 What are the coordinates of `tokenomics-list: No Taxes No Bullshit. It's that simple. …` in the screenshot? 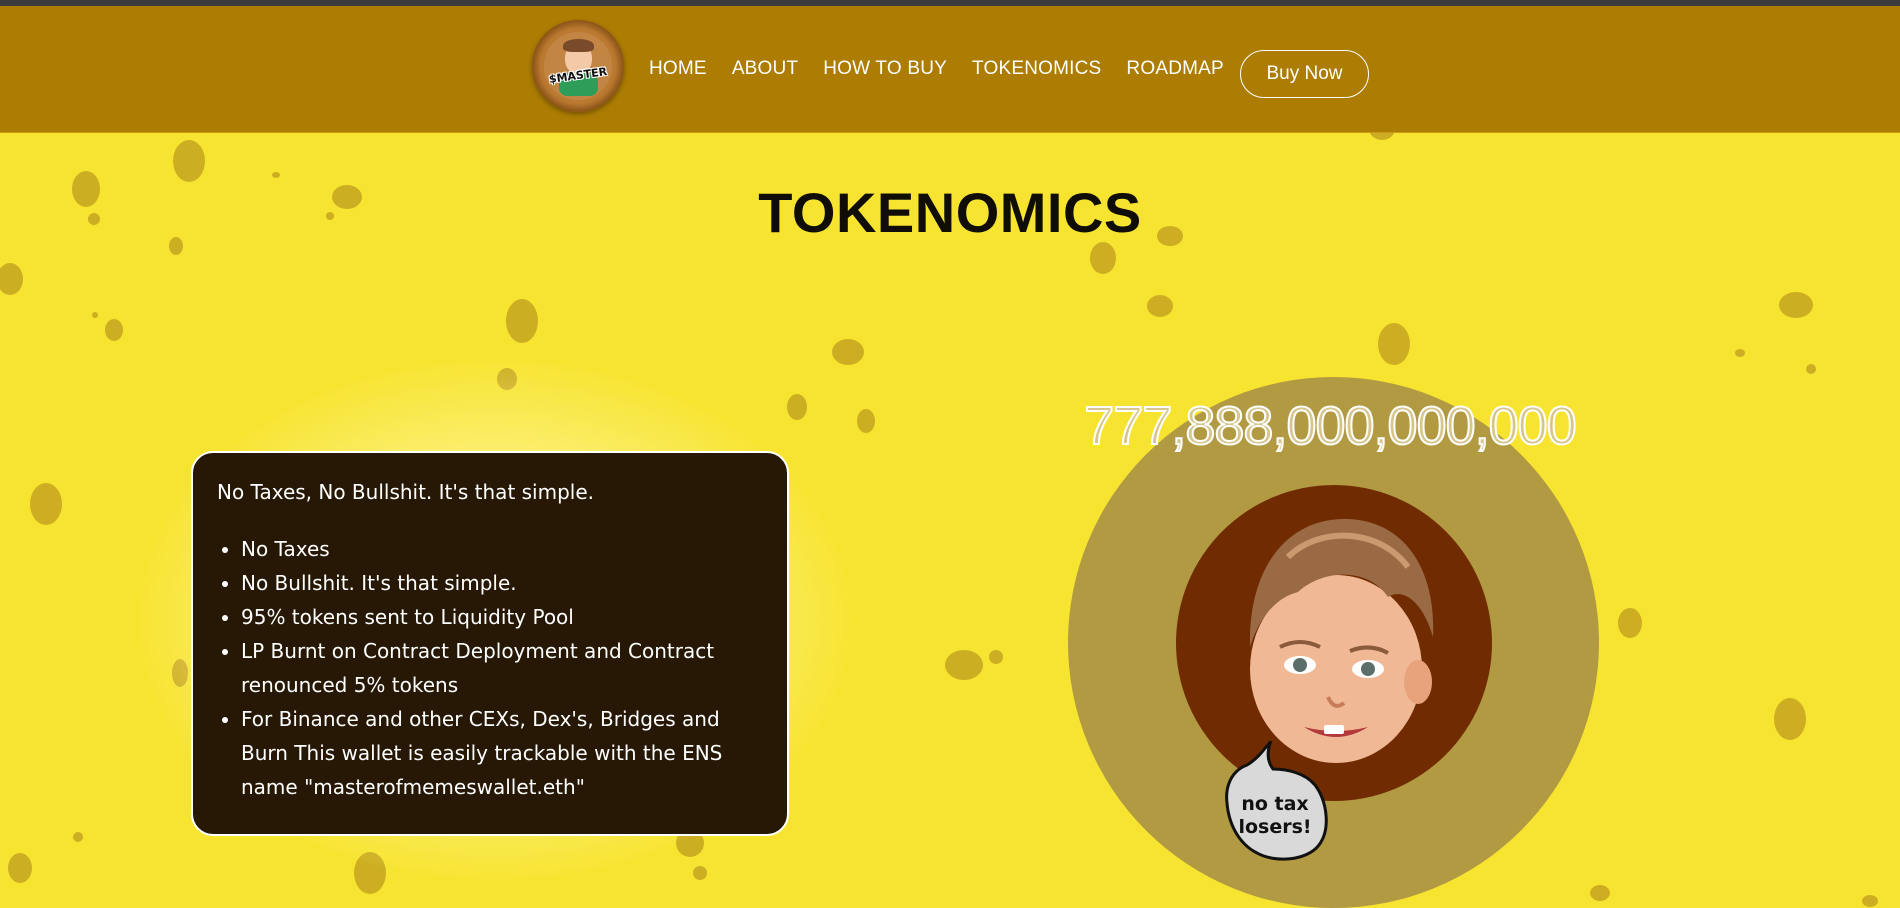 It's located at (491, 668).